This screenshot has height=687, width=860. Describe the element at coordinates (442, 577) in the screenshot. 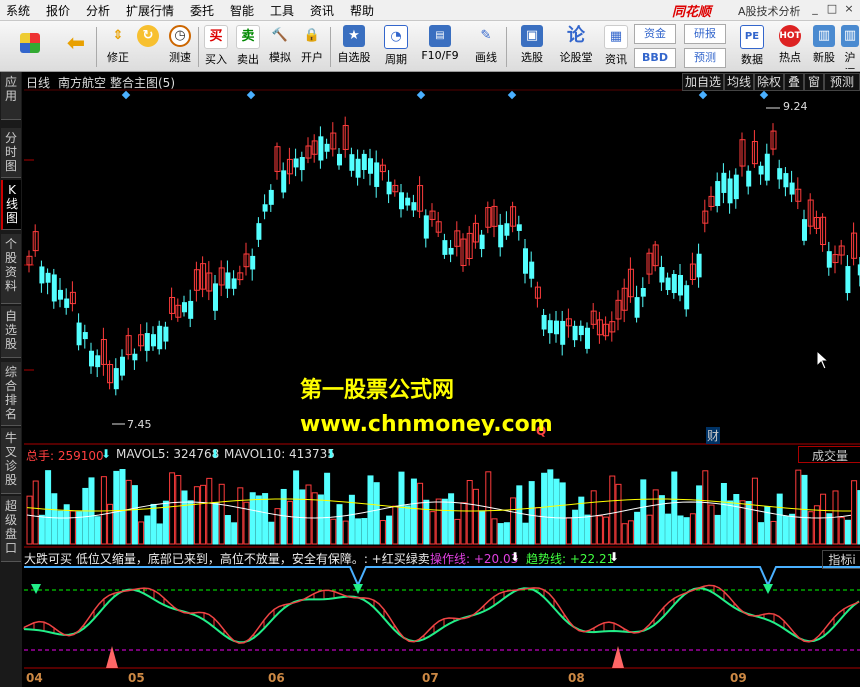

I see `signal-top-line` at that location.